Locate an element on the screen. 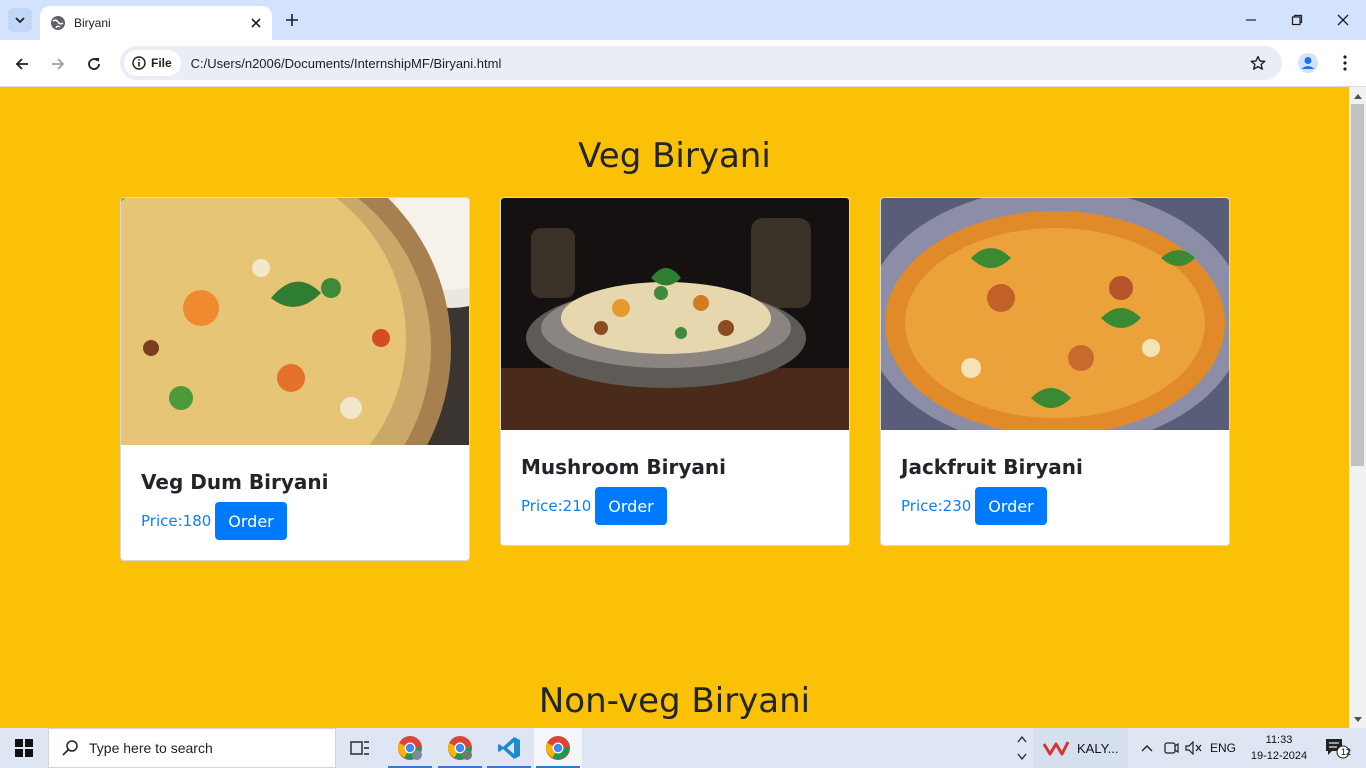  chevron-down-icon is located at coordinates (20, 20).